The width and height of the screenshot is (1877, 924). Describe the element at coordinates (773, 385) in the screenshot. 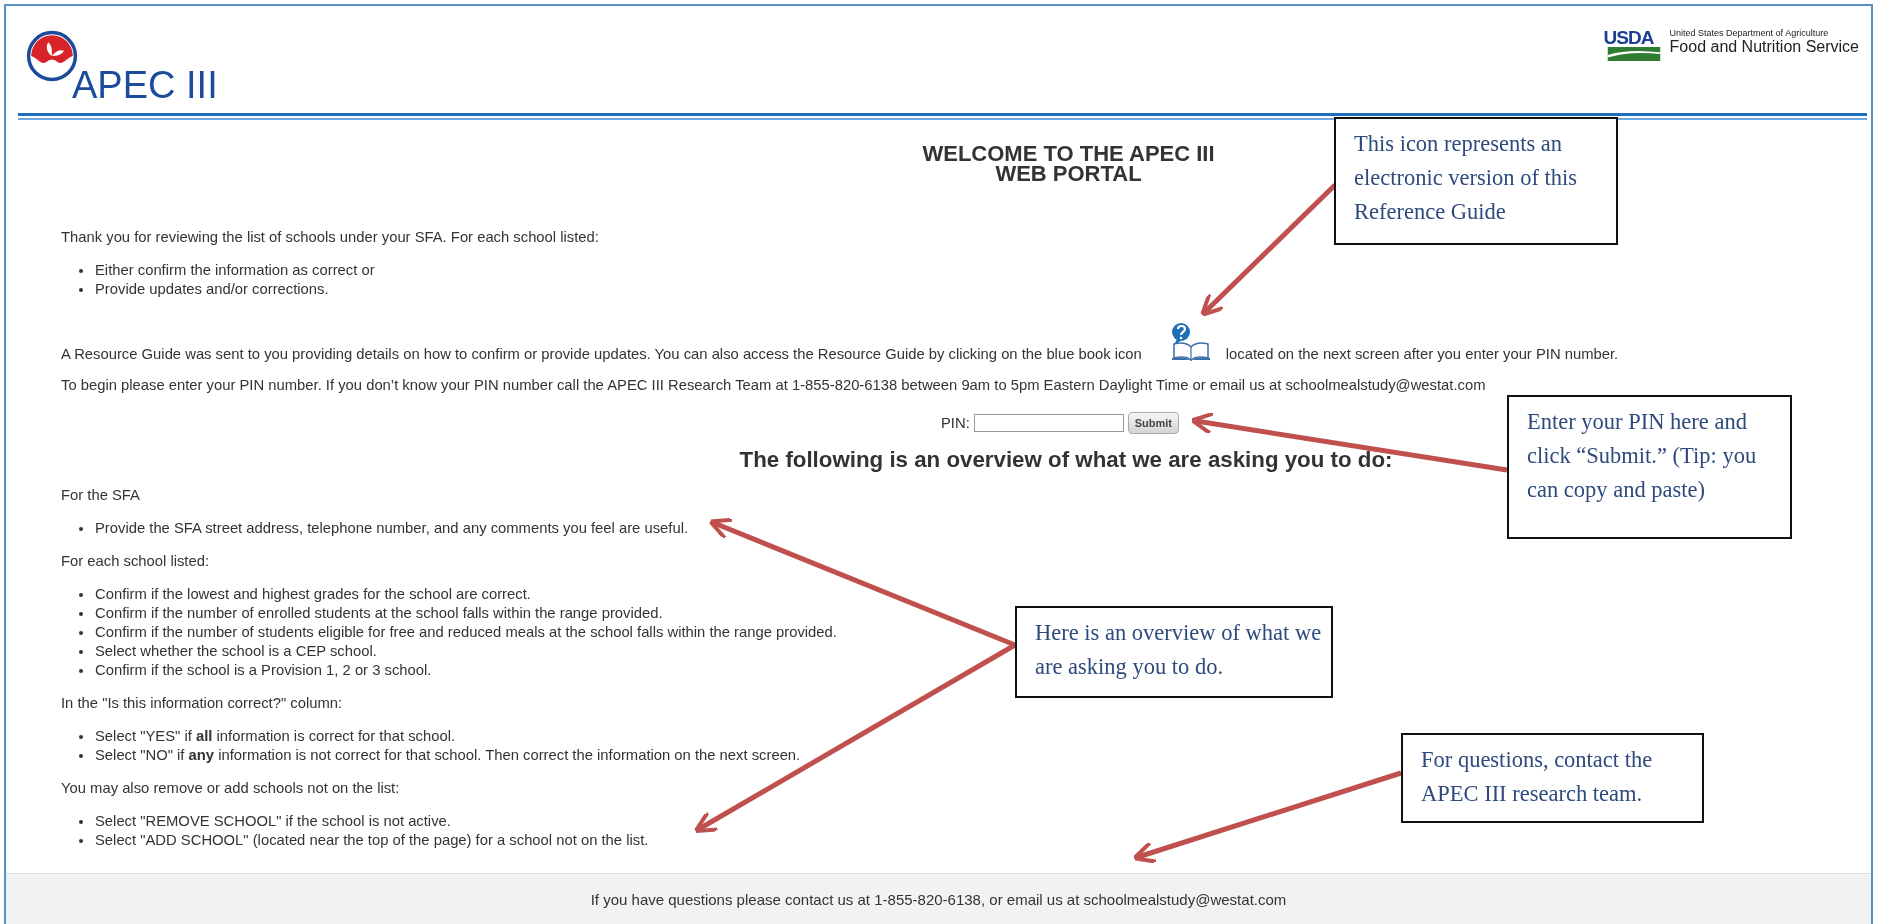

I see `instruction-text: To begin please enter your PIN number. If you don’t know your PIN number call the APEC III Research Team at 1-855-820-6138 between 9am to 5pm Eastern Daylight Time or email us at schoolmealstudy@westat.com` at that location.